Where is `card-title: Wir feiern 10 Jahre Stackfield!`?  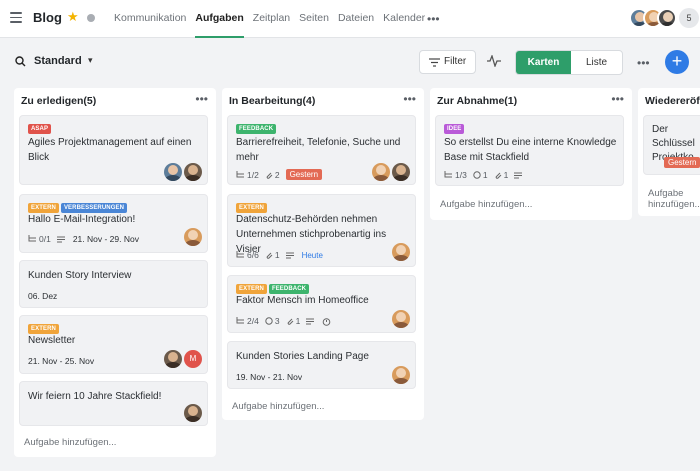
card-title: Wir feiern 10 Jahre Stackfield! is located at coordinates (95, 396).